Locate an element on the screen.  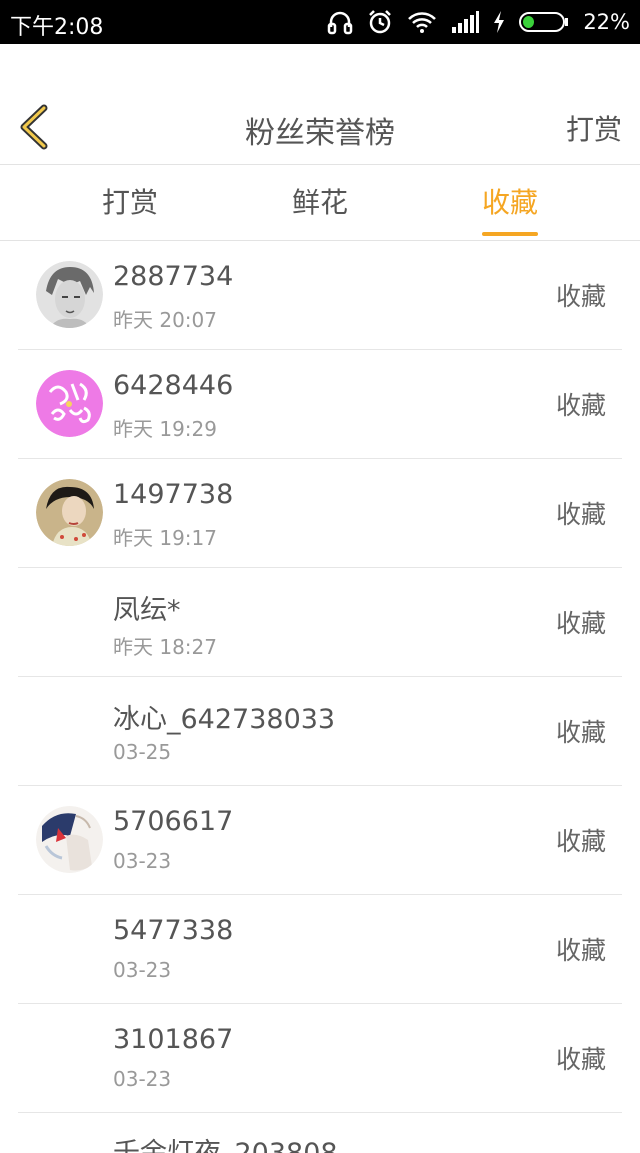
wifi-icon is located at coordinates (422, 22).